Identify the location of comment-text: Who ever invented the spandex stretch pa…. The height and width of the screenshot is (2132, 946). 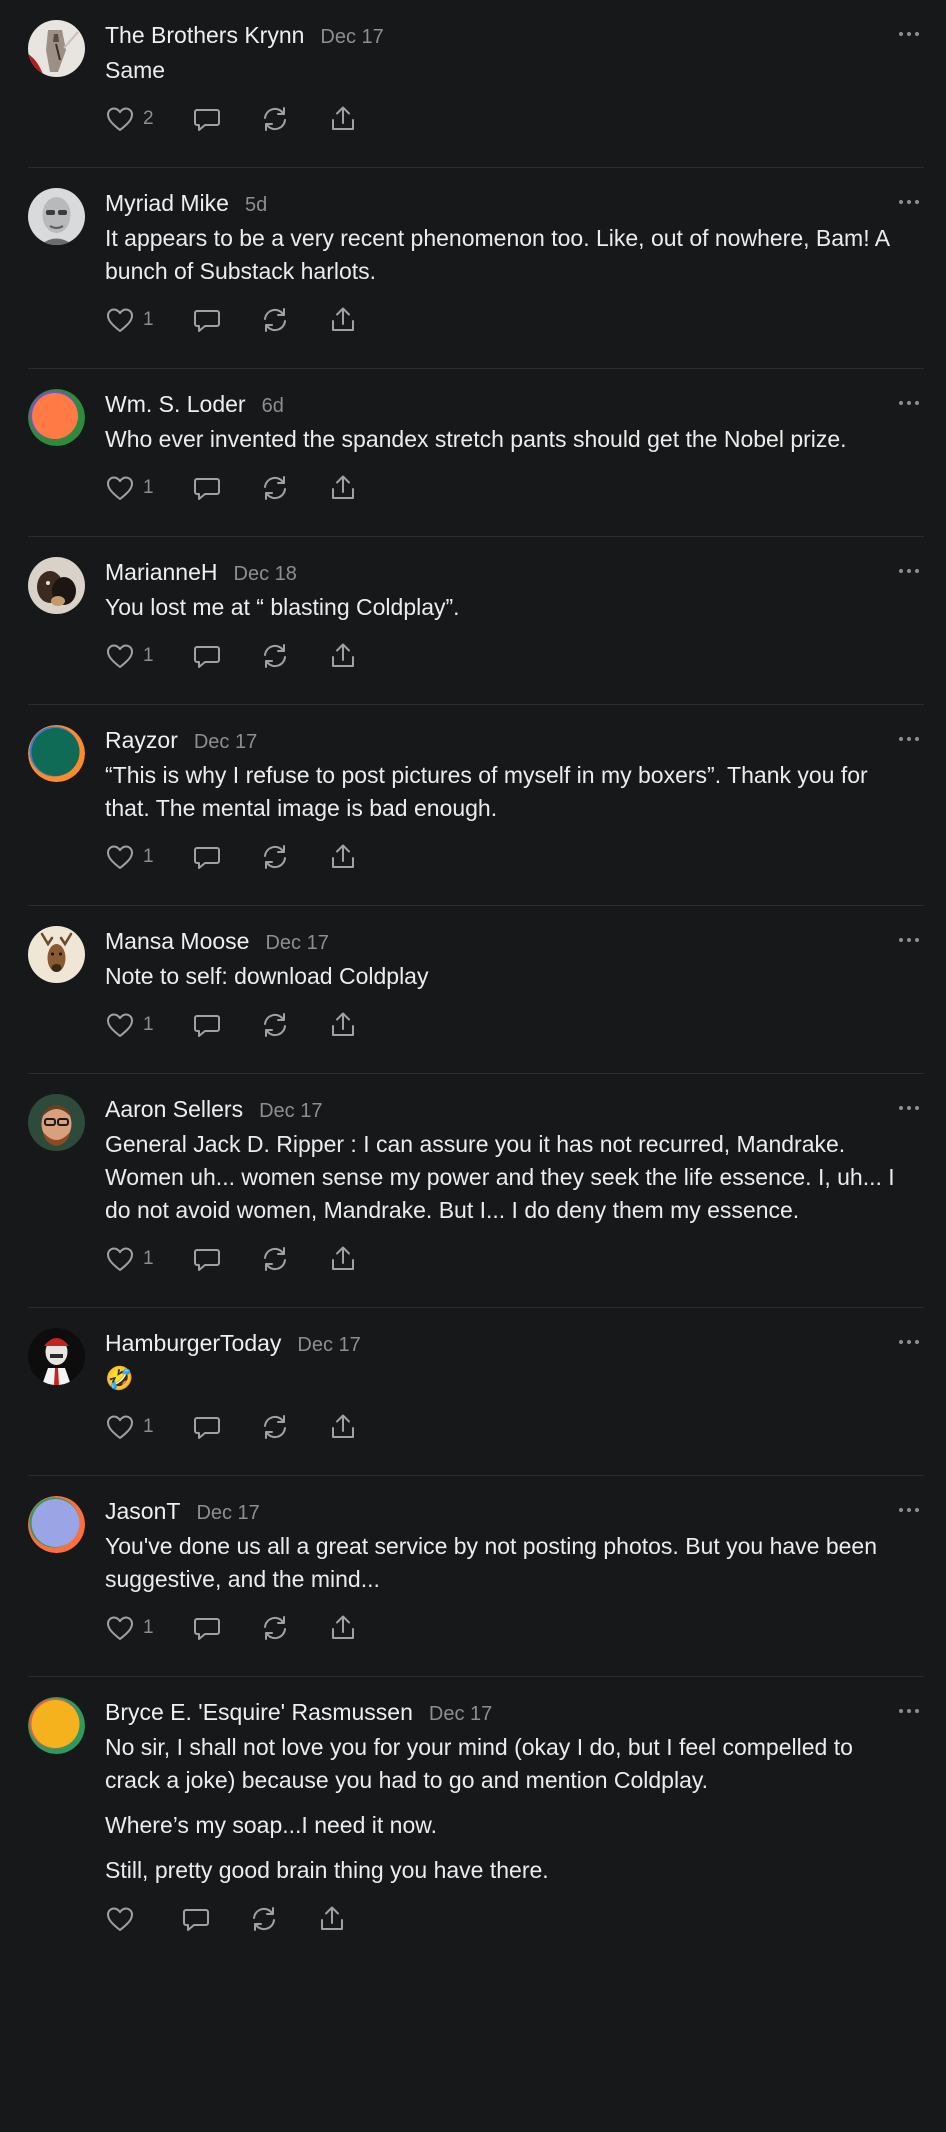
(509, 439).